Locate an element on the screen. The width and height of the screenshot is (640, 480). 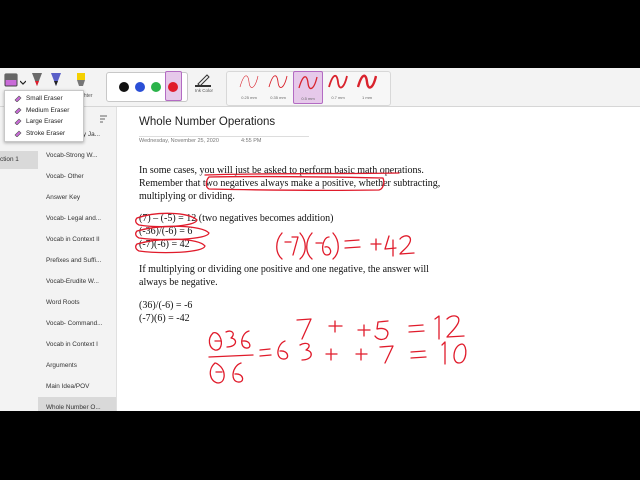
page-item: Answer Key is located at coordinates (77, 197).